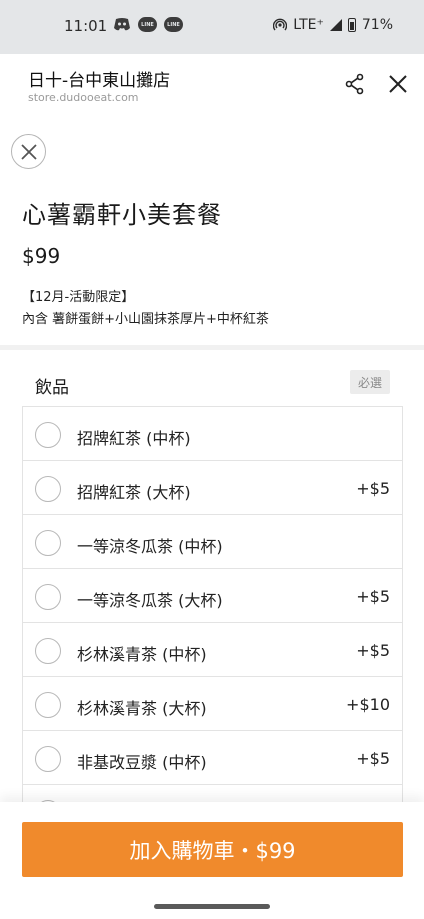 This screenshot has height=919, width=424. I want to click on option-price: +$10, so click(368, 704).